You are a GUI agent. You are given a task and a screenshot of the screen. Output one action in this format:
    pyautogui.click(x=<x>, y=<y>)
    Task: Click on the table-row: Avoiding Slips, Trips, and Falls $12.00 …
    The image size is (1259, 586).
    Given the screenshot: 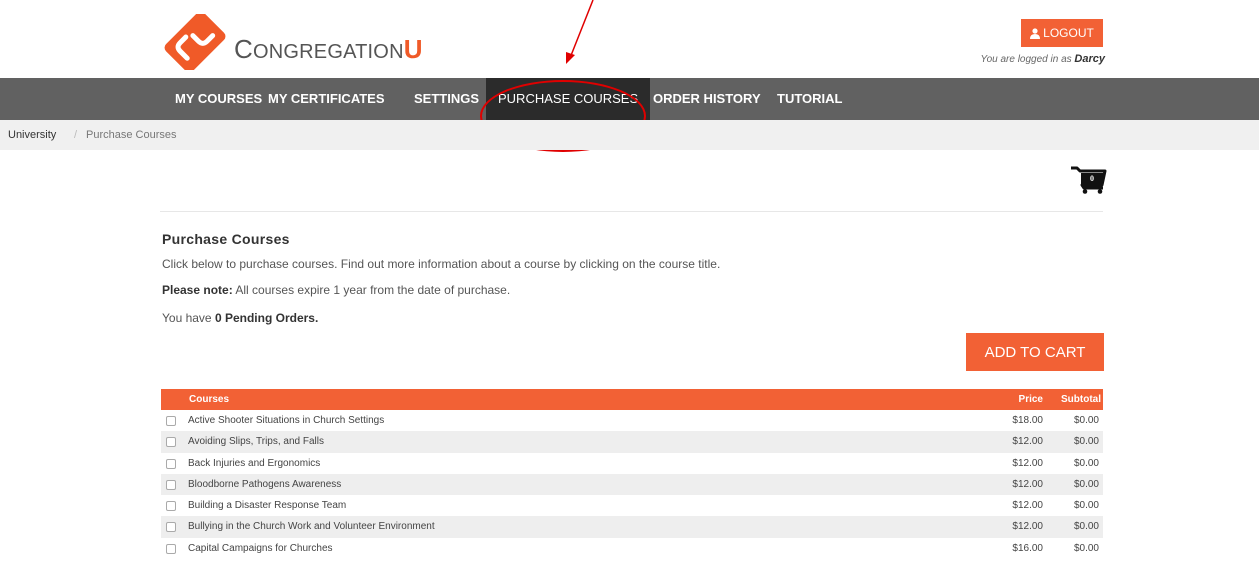 What is the action you would take?
    pyautogui.click(x=632, y=442)
    